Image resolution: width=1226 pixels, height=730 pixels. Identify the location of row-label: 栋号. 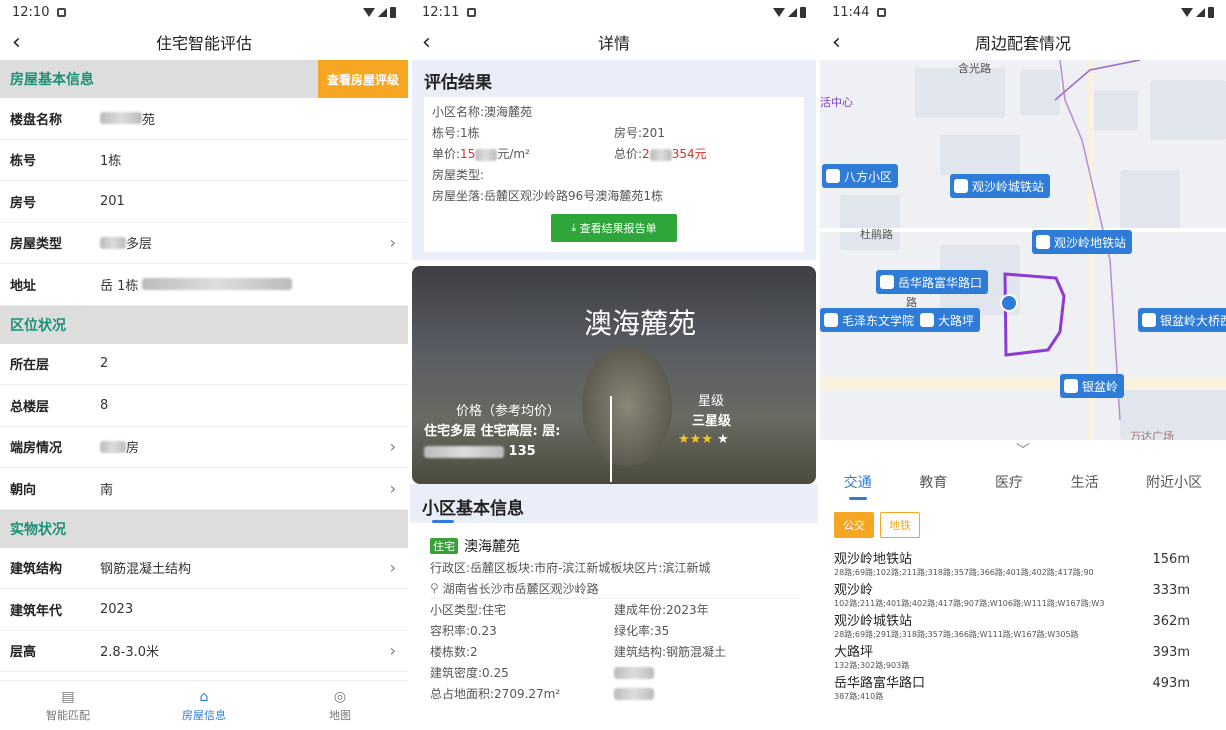
(23, 162).